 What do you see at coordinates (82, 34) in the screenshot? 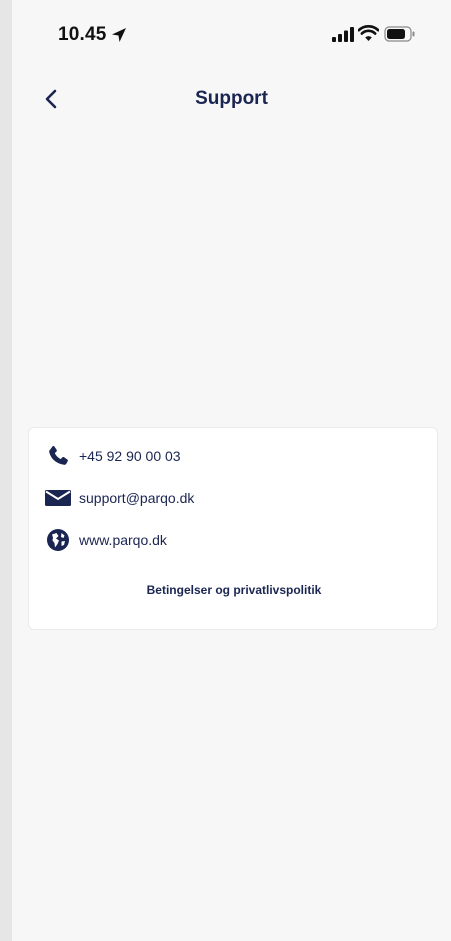
I see `status-time: 10.45` at bounding box center [82, 34].